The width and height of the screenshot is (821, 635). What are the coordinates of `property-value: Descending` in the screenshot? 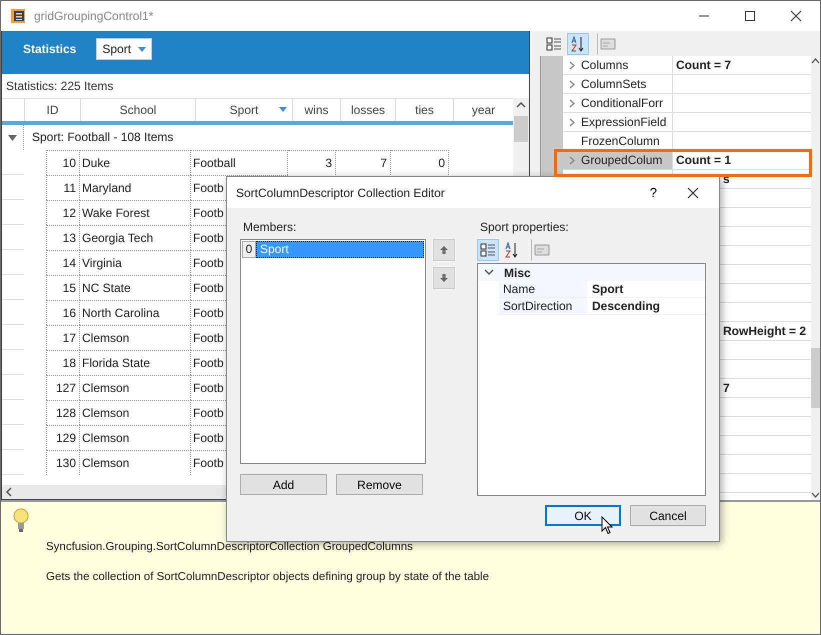 It's located at (625, 306).